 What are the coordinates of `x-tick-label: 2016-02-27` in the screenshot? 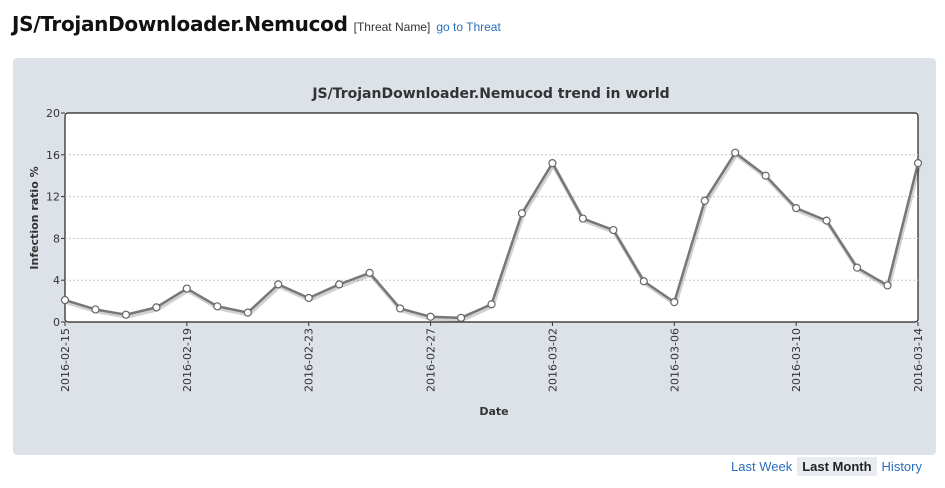 It's located at (431, 360).